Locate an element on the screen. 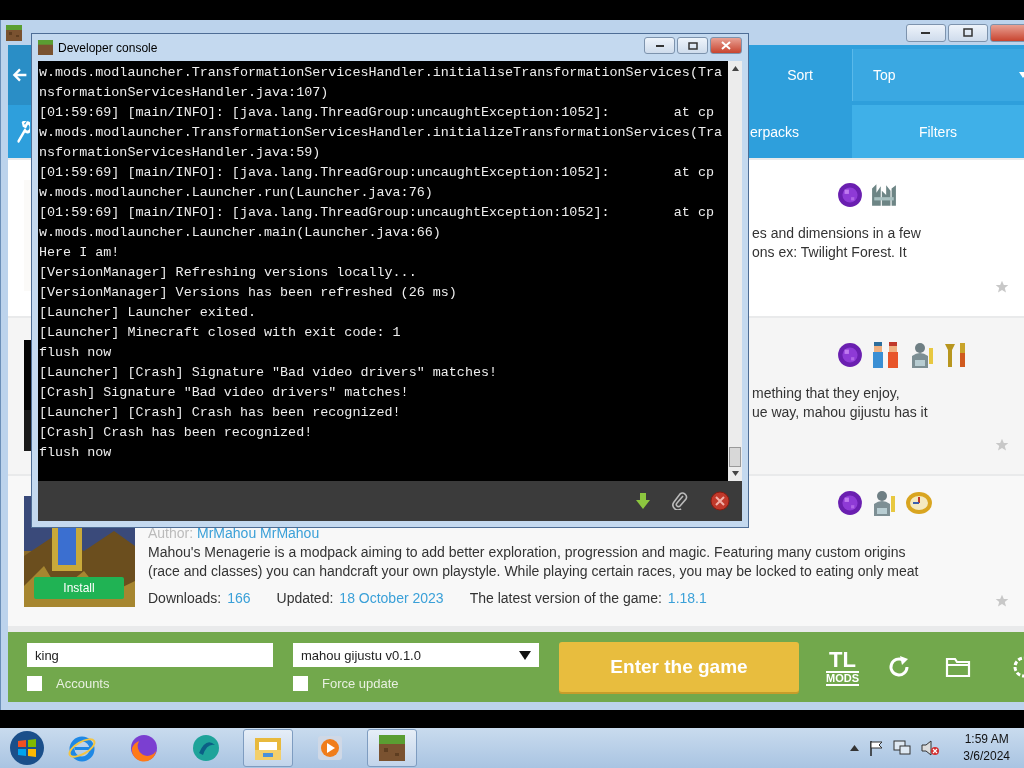 This screenshot has height=768, width=1024. start-button is located at coordinates (27, 748).